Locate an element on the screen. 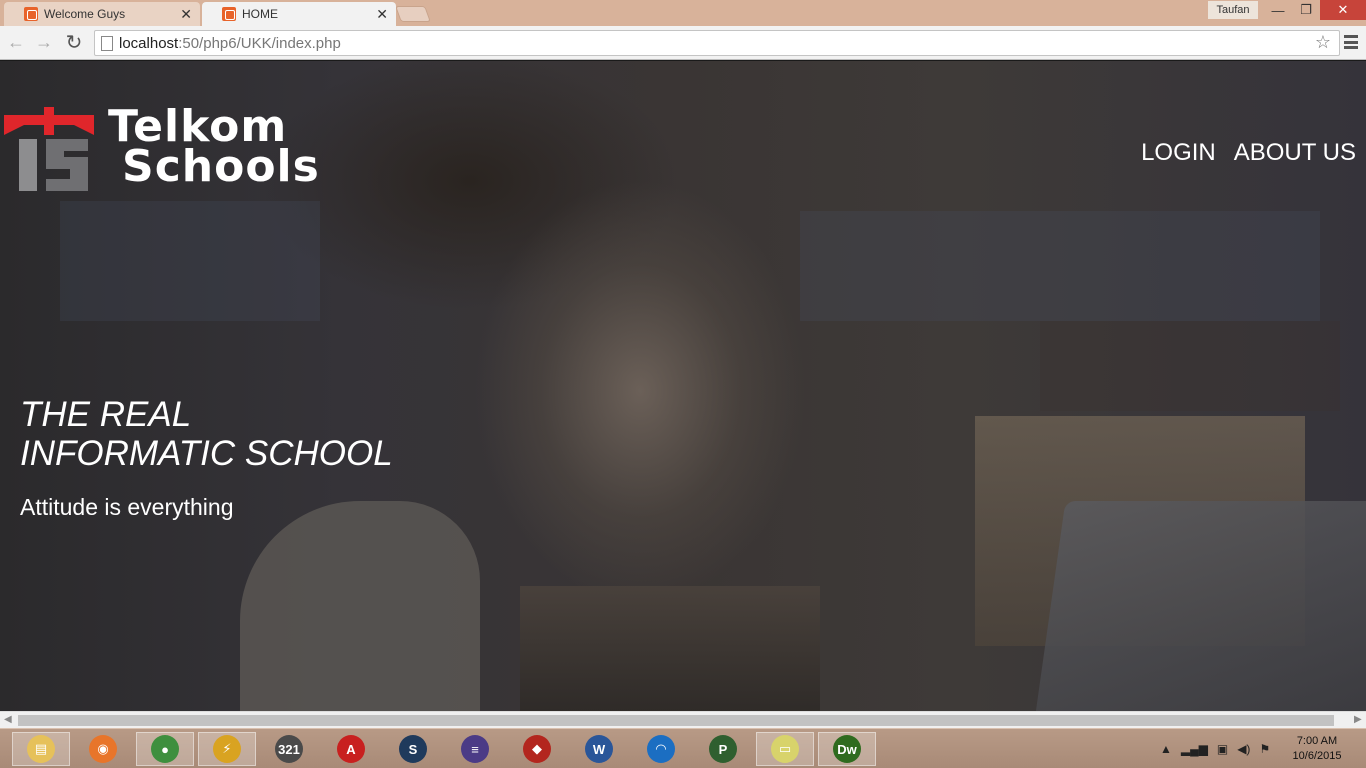 The image size is (1366, 768). back-arrow-icon: ← is located at coordinates (16, 42).